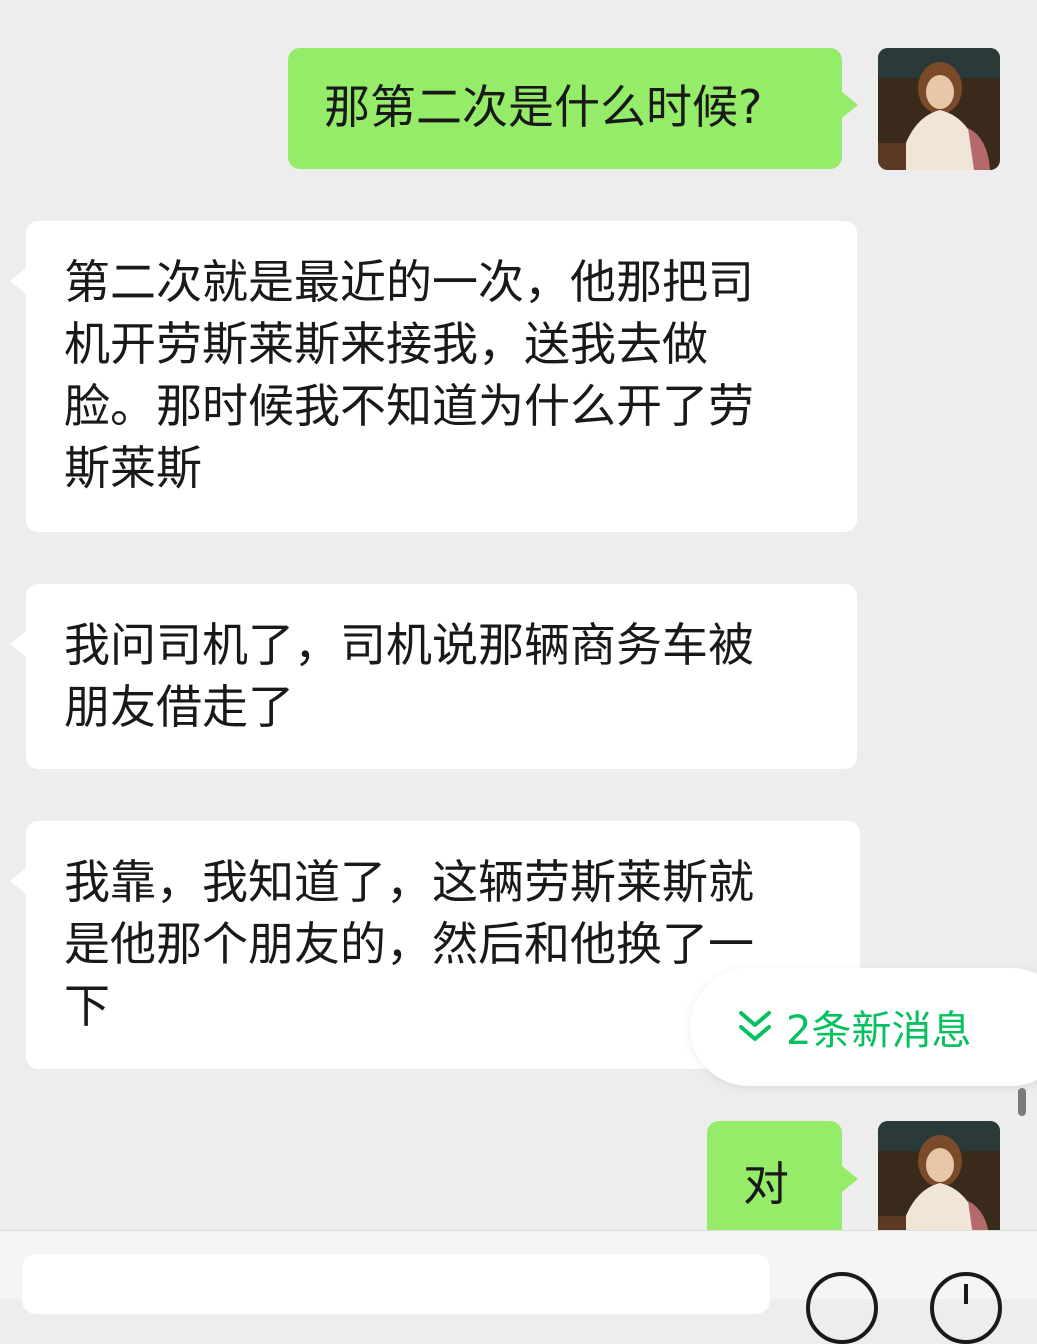 This screenshot has width=1037, height=1344. I want to click on message-line: 我靠，我知道了，这辆劳斯莱斯就, so click(409, 882).